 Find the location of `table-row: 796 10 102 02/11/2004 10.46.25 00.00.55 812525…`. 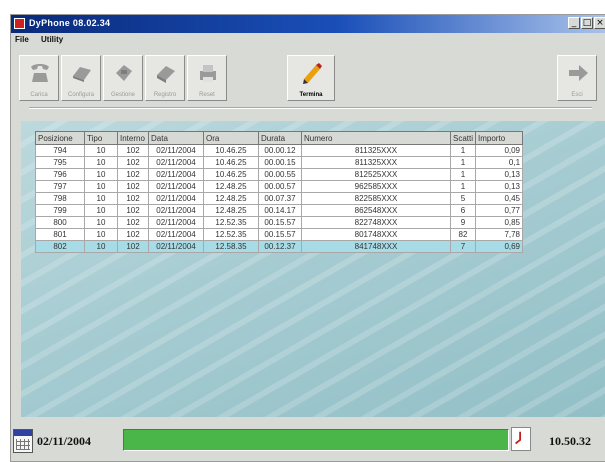

table-row: 796 10 102 02/11/2004 10.46.25 00.00.55 812525… is located at coordinates (279, 174).